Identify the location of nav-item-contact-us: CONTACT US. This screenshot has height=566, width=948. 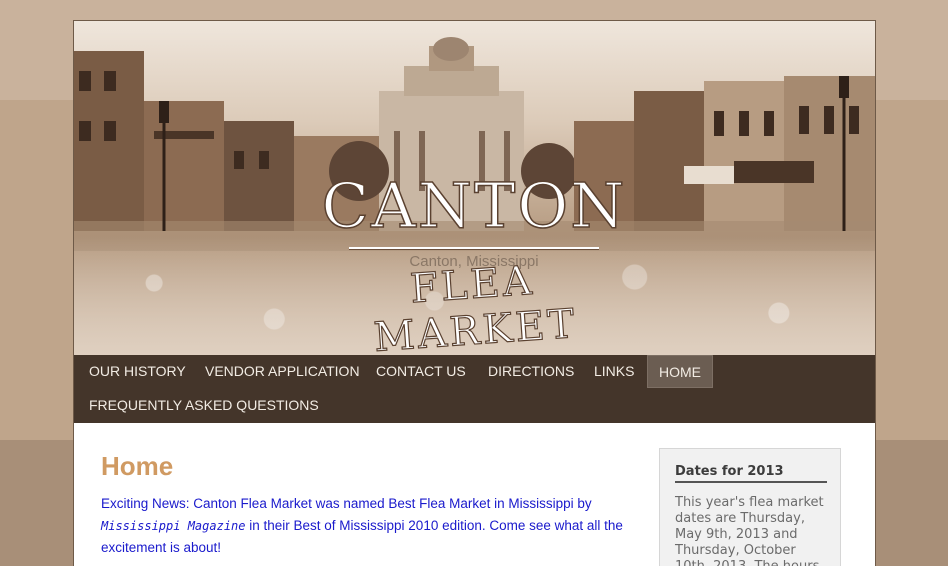
(421, 371).